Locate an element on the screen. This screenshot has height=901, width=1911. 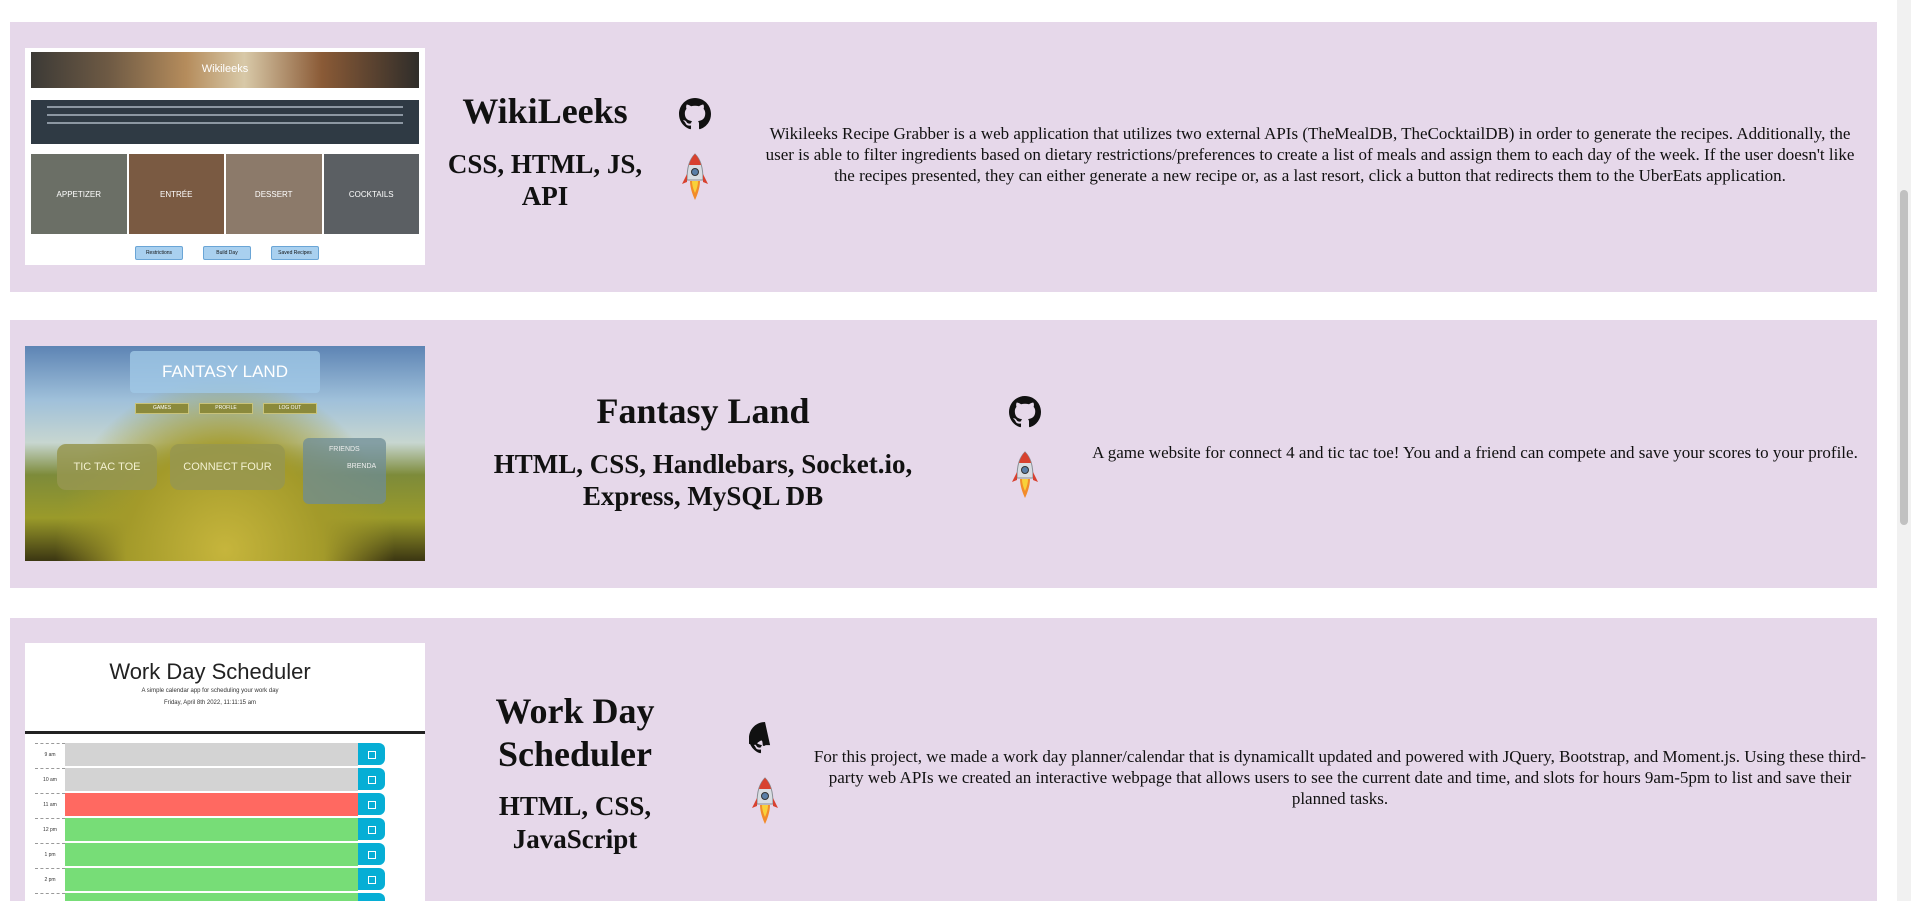
time-block-hour: 1 pm is located at coordinates (50, 855).